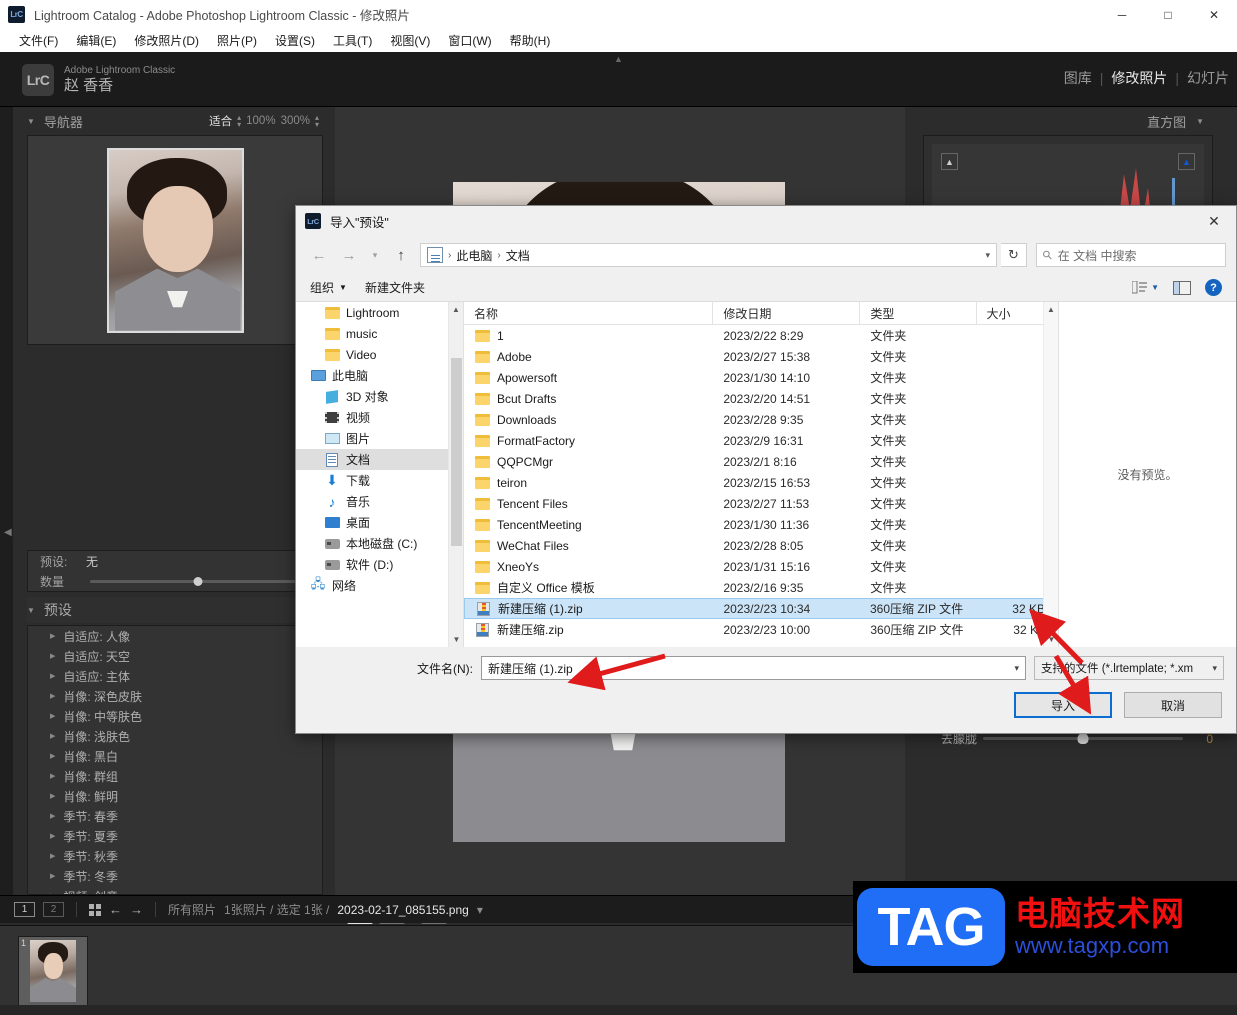 This screenshot has width=1237, height=1015. What do you see at coordinates (175, 696) in the screenshot?
I see `preset-item: ▶ 肖像: 深色皮肤` at bounding box center [175, 696].